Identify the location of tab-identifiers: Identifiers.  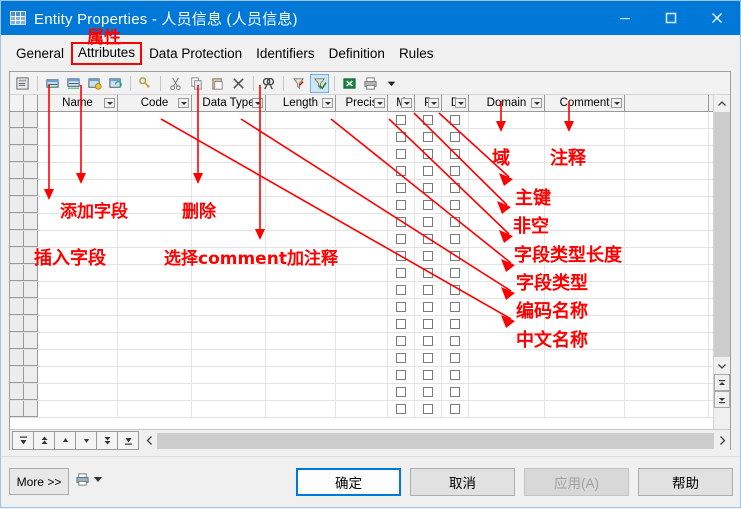
(285, 54).